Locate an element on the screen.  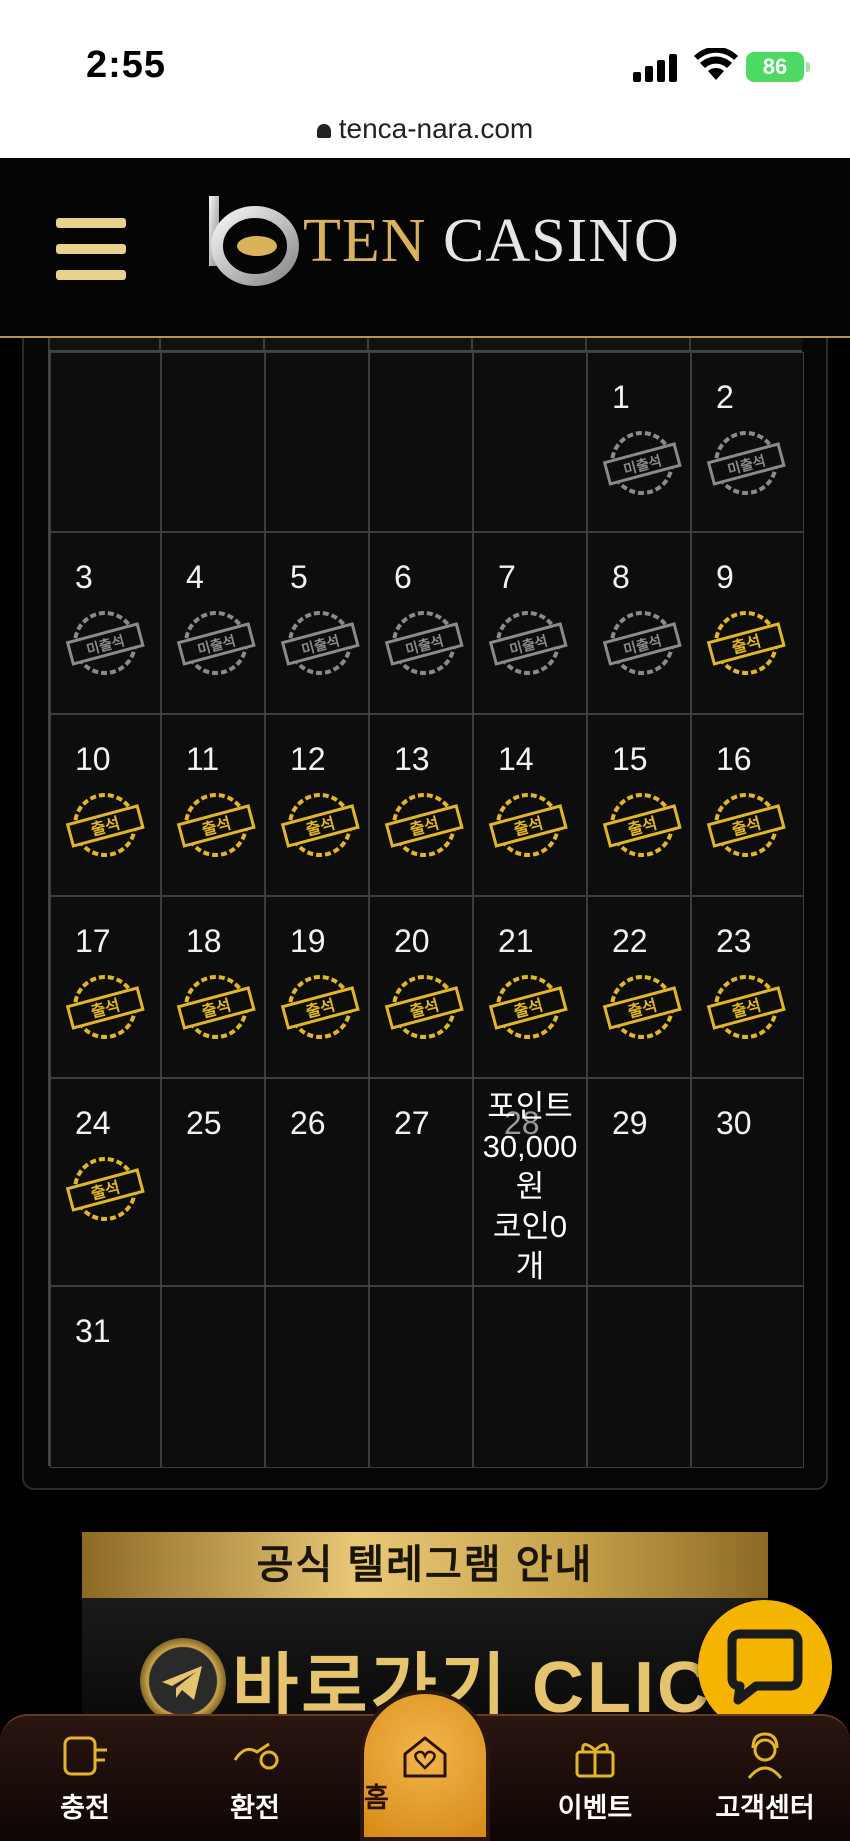
day-number: 2 is located at coordinates (725, 397).